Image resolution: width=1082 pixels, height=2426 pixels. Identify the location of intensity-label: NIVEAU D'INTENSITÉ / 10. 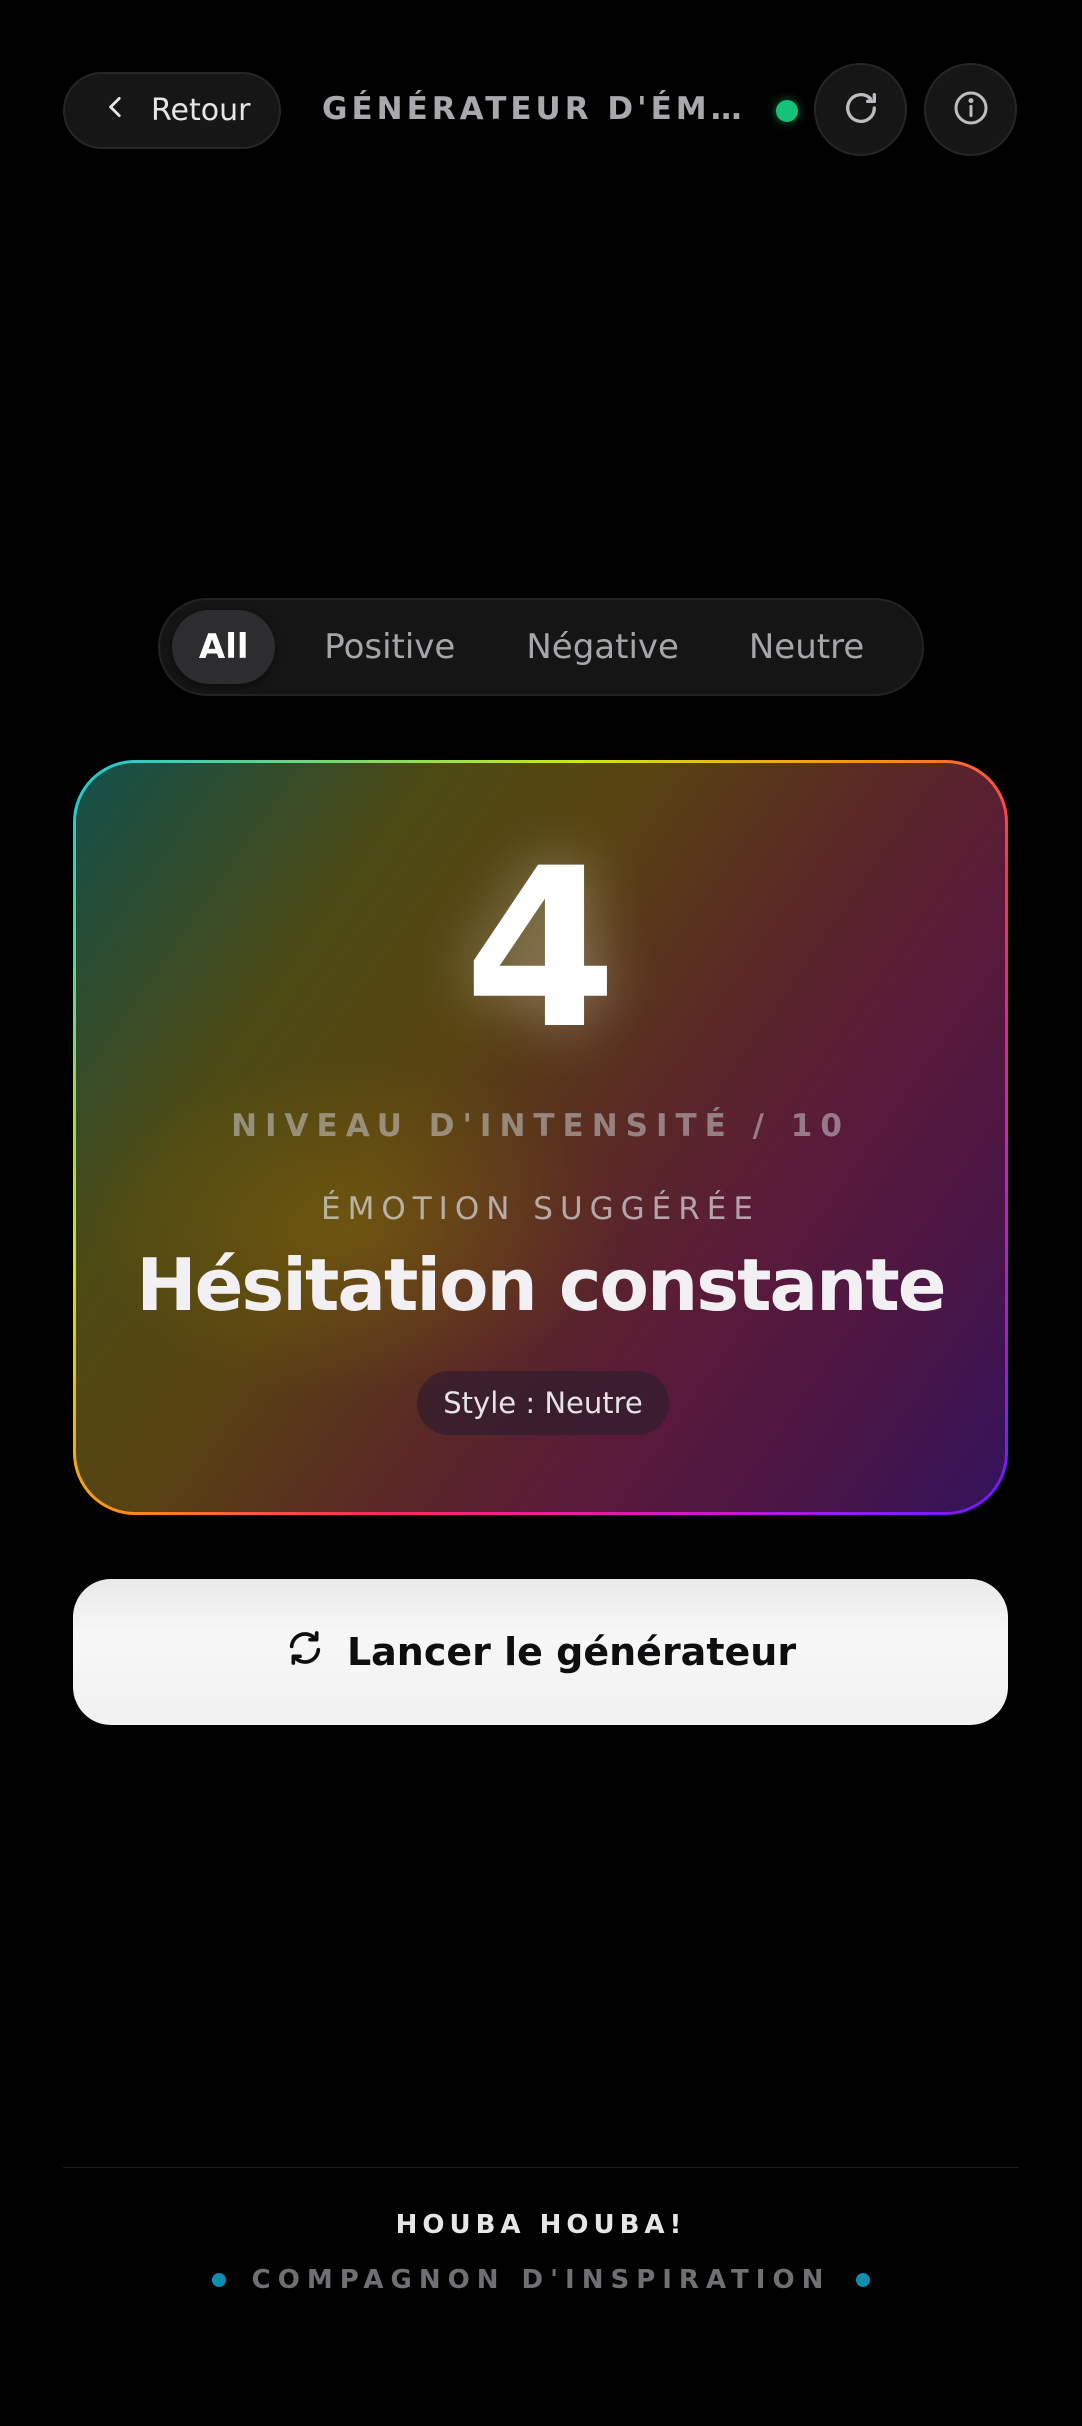
(540, 1126).